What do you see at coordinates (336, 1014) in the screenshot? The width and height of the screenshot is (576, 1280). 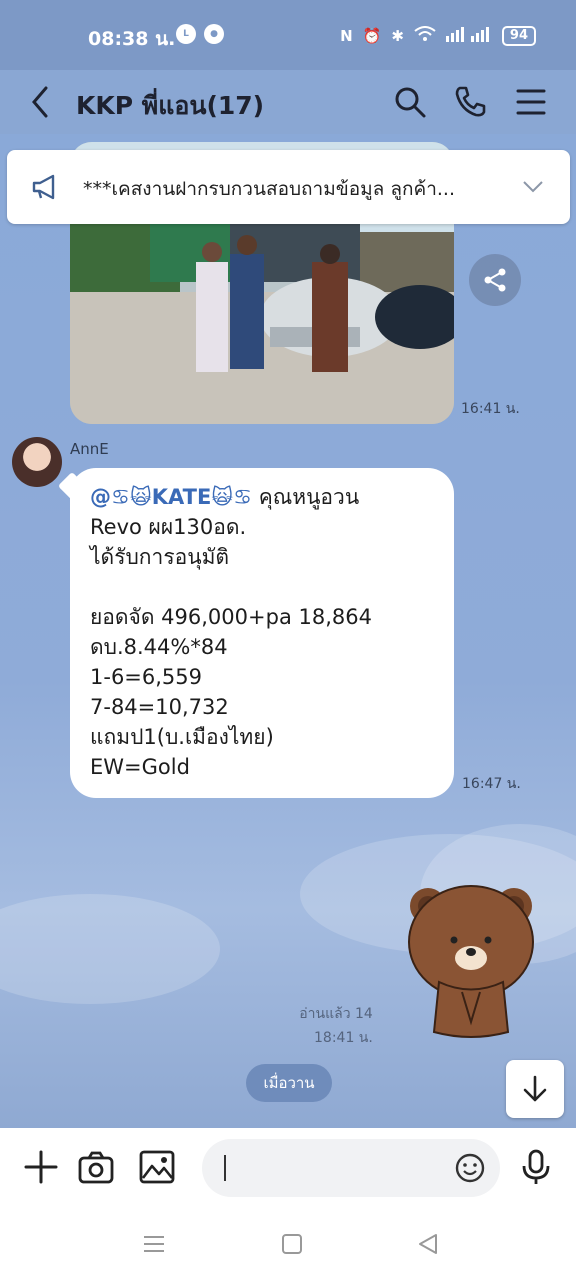 I see `read-count: อ่านแล้ว 14` at bounding box center [336, 1014].